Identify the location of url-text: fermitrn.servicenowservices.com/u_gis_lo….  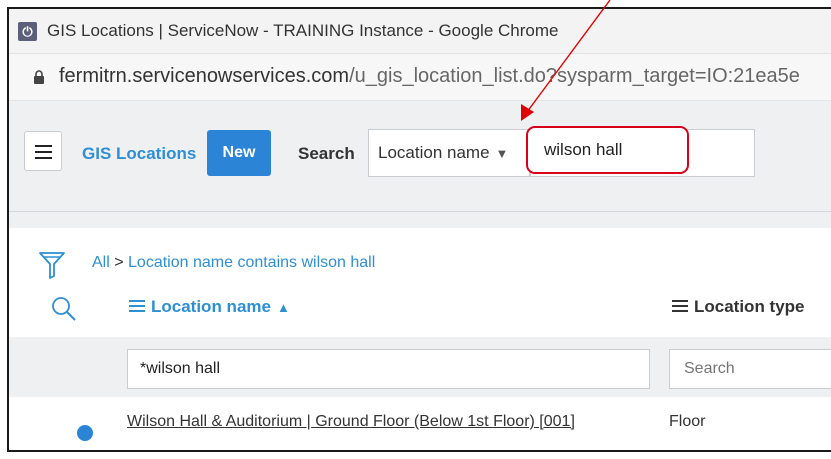
(429, 76).